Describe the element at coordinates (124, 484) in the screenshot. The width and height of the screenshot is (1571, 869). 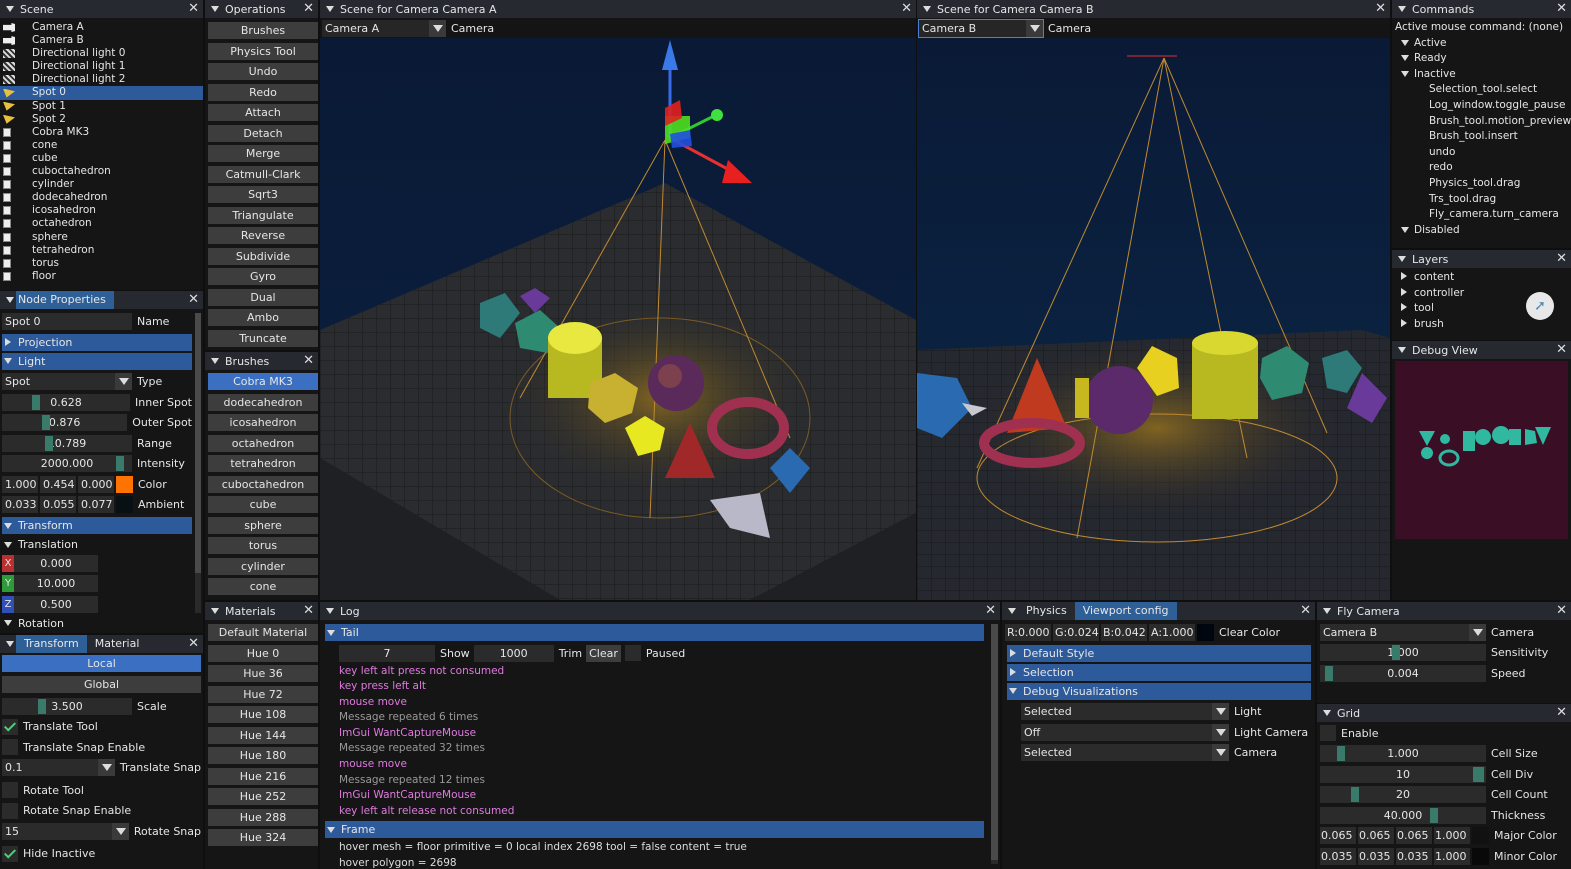
I see `color-swatch` at that location.